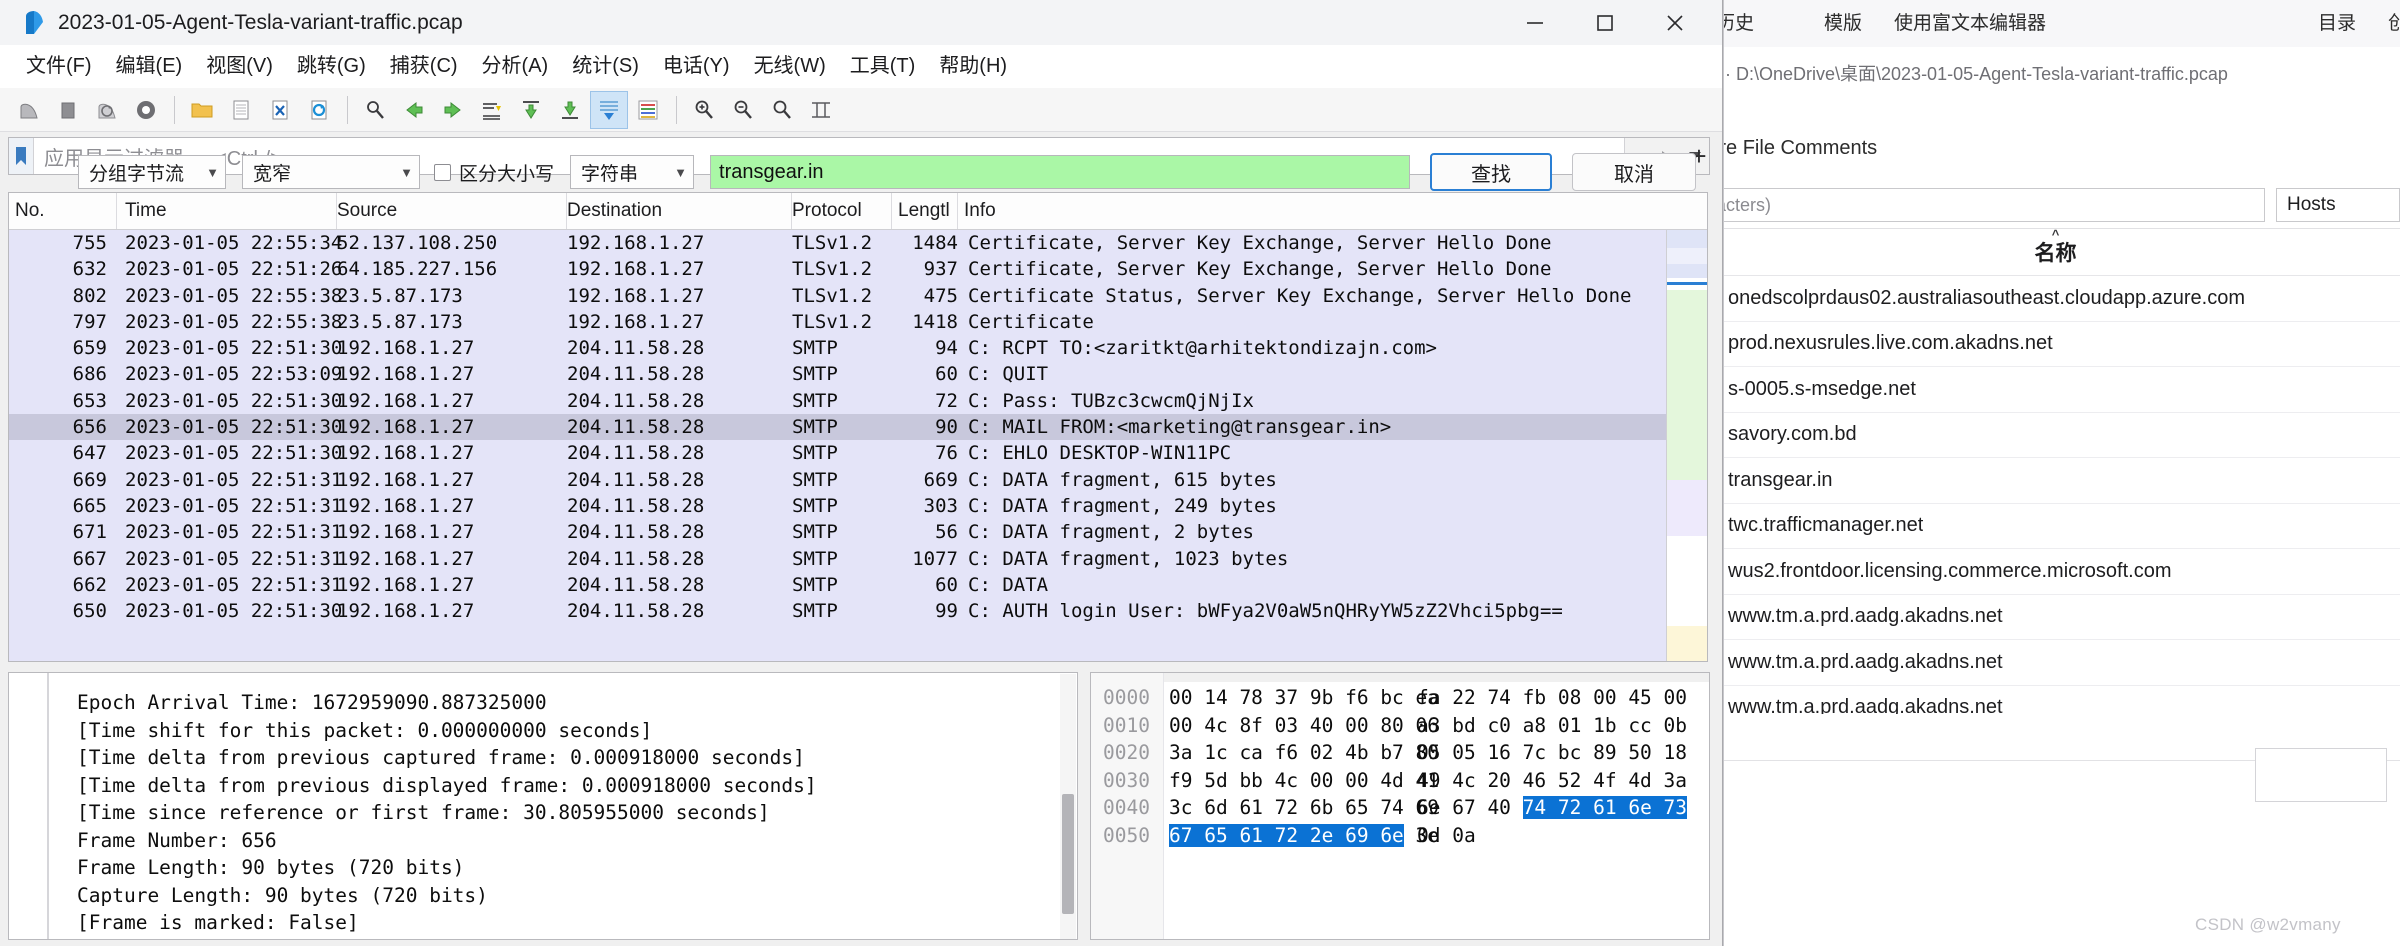 This screenshot has height=946, width=2400. Describe the element at coordinates (790, 66) in the screenshot. I see `menu-item-8: 无线(W)` at that location.